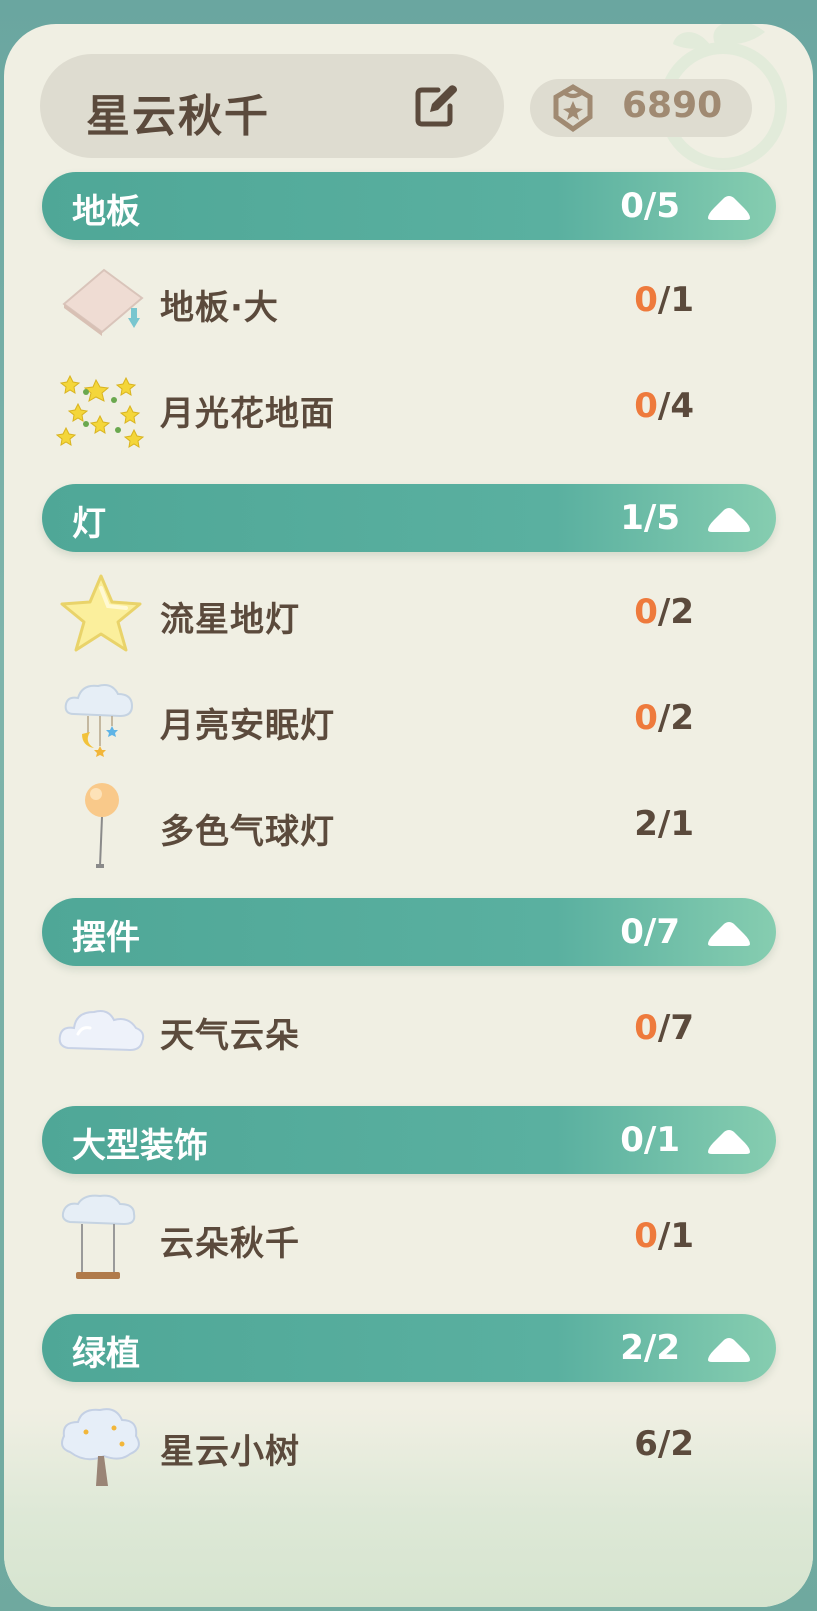 Image resolution: width=817 pixels, height=1611 pixels. Describe the element at coordinates (101, 1031) in the screenshot. I see `cloud-icon` at that location.